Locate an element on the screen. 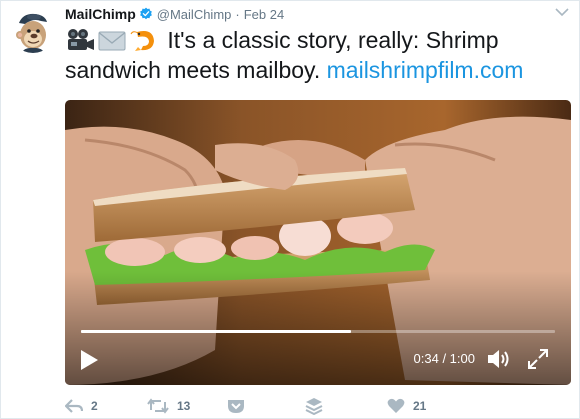 The height and width of the screenshot is (419, 580). avatar is located at coordinates (33, 31).